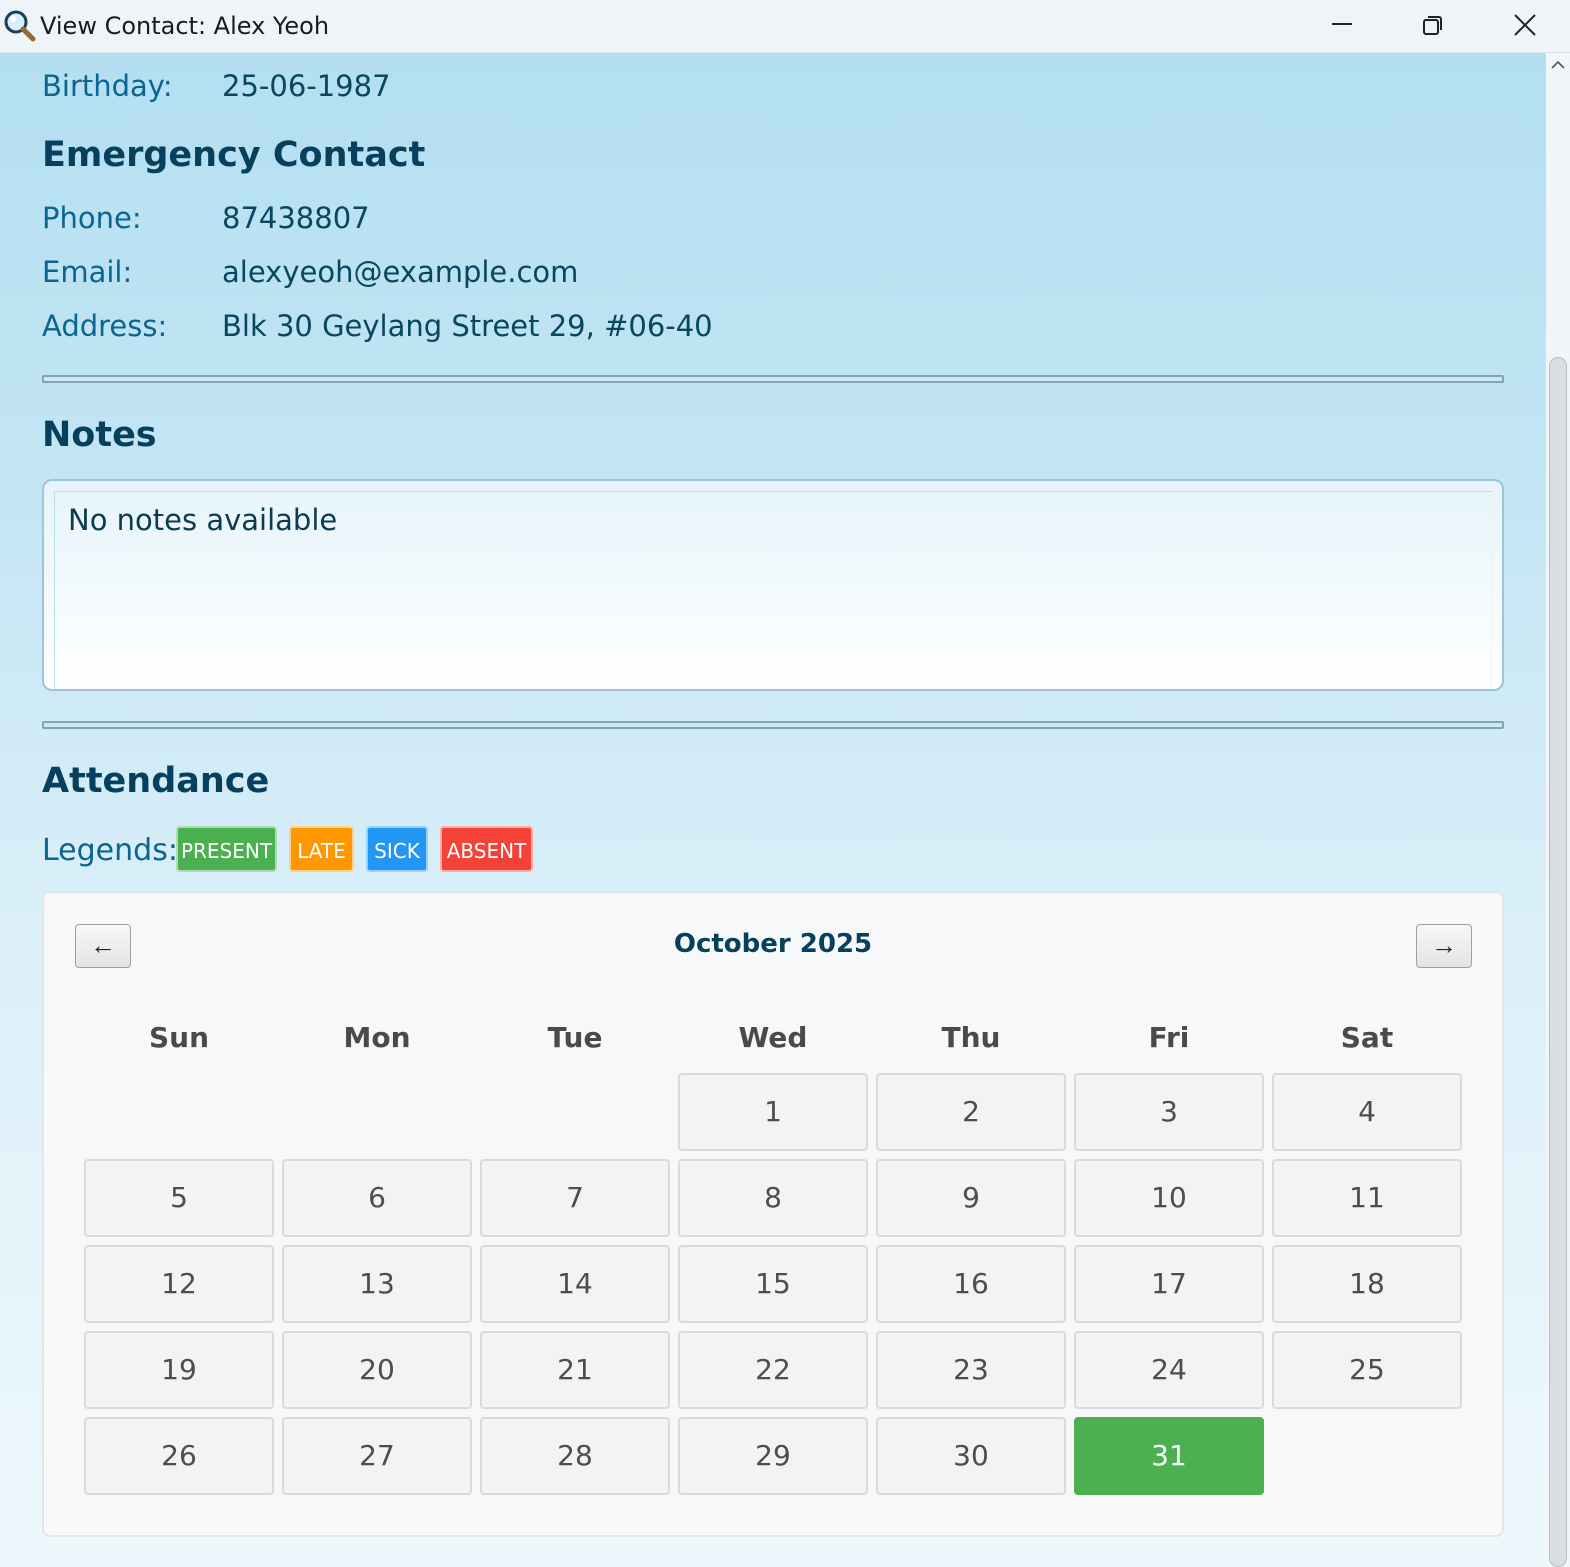  What do you see at coordinates (306, 86) in the screenshot?
I see `birthday-value: 25-06-1987` at bounding box center [306, 86].